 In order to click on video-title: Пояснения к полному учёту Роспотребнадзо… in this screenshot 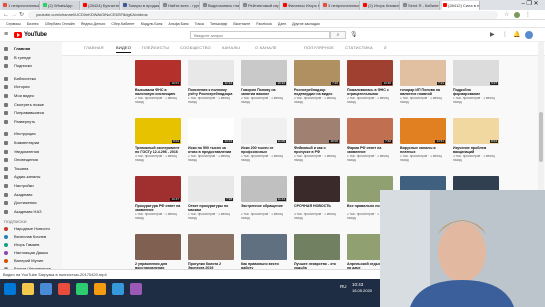, I will do `click(211, 92)`.